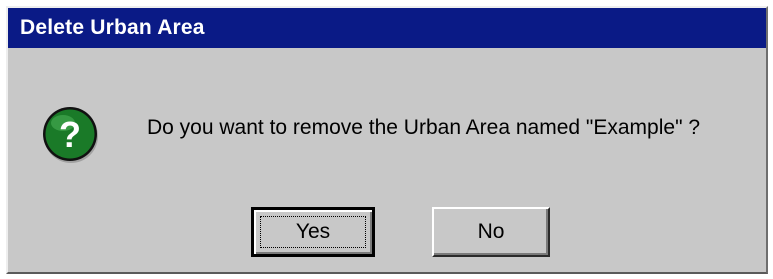 Image resolution: width=773 pixels, height=279 pixels. I want to click on yes-button: Yes, so click(313, 232).